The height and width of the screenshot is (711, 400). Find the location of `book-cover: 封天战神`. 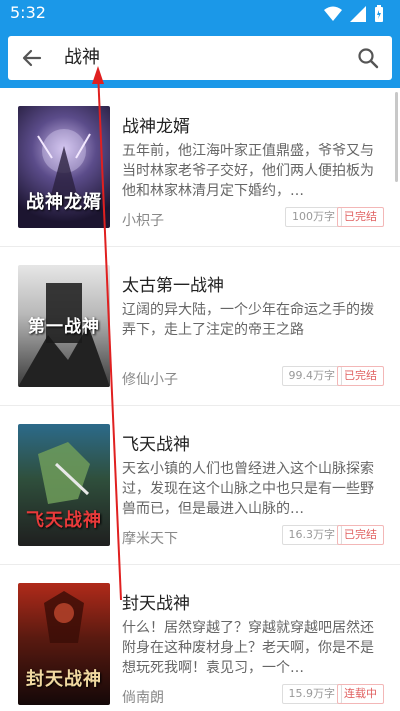

book-cover: 封天战神 is located at coordinates (64, 644).